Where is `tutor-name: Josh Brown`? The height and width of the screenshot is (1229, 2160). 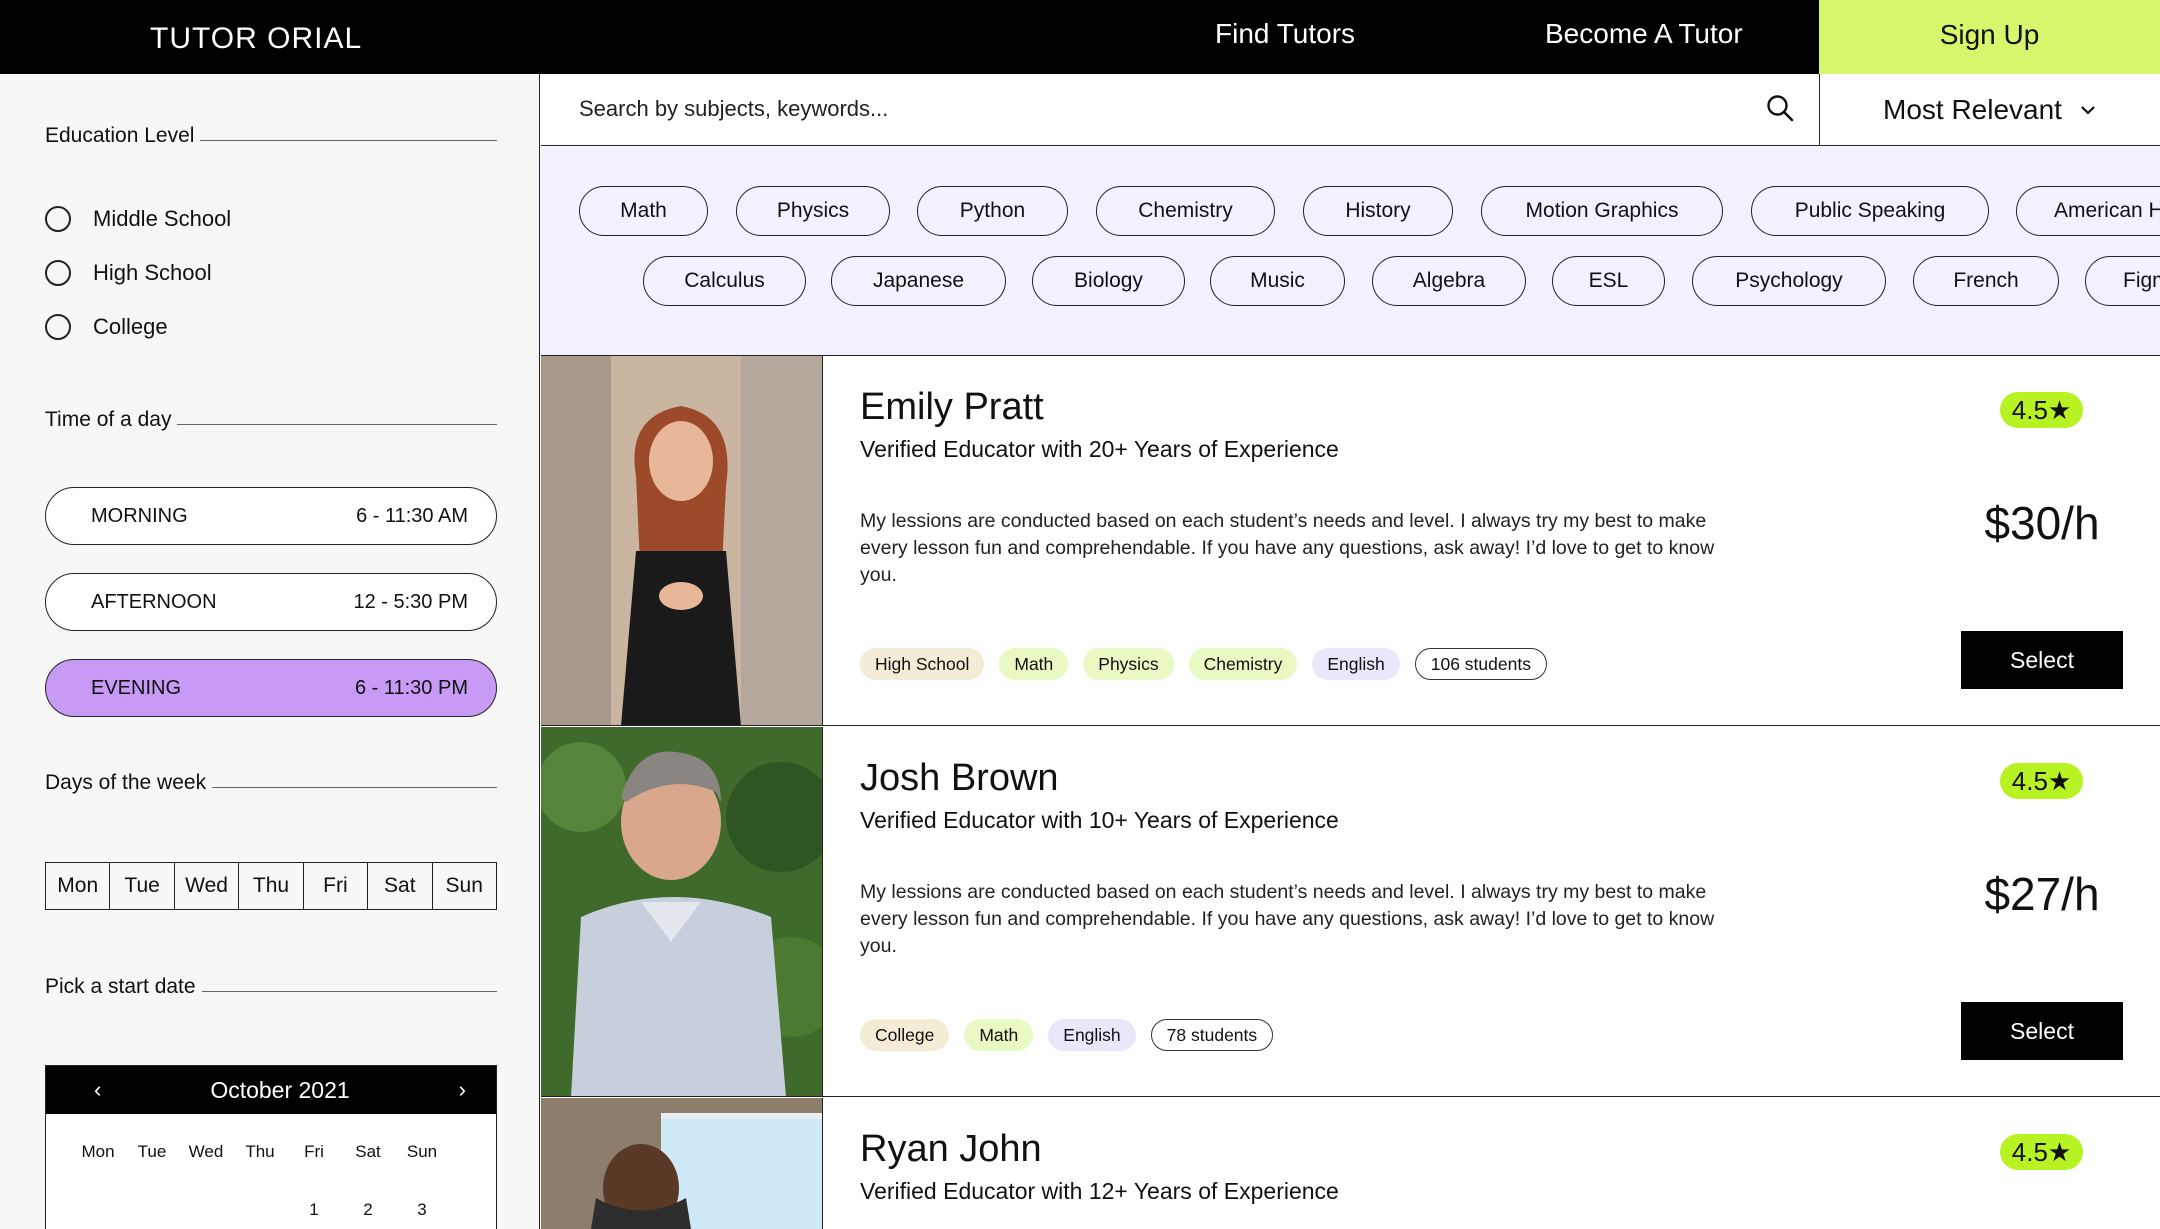
tutor-name: Josh Brown is located at coordinates (959, 778).